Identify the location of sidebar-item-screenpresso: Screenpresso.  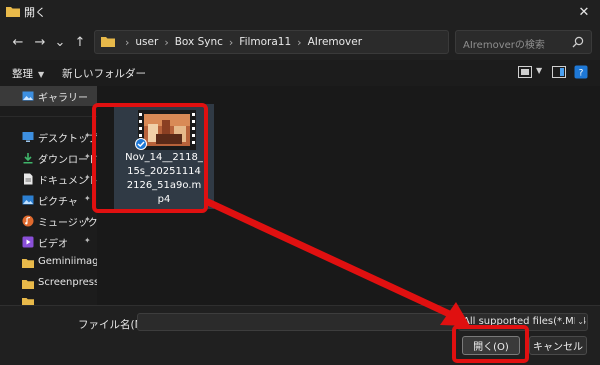
(48, 284).